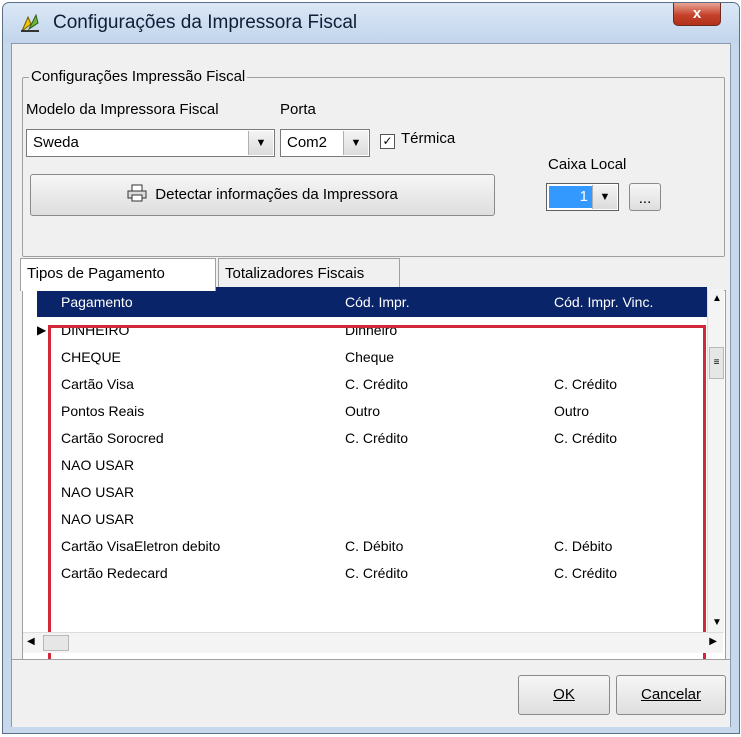 This screenshot has height=737, width=741. Describe the element at coordinates (697, 14) in the screenshot. I see `close-button: x` at that location.